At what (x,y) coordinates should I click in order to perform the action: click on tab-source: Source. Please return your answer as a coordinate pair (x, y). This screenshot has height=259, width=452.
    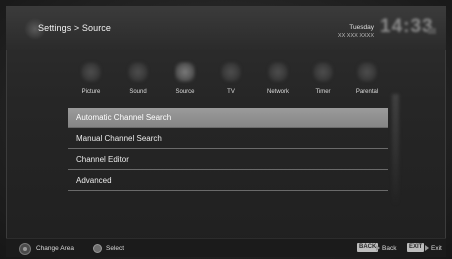
    Looking at the image, I should click on (185, 80).